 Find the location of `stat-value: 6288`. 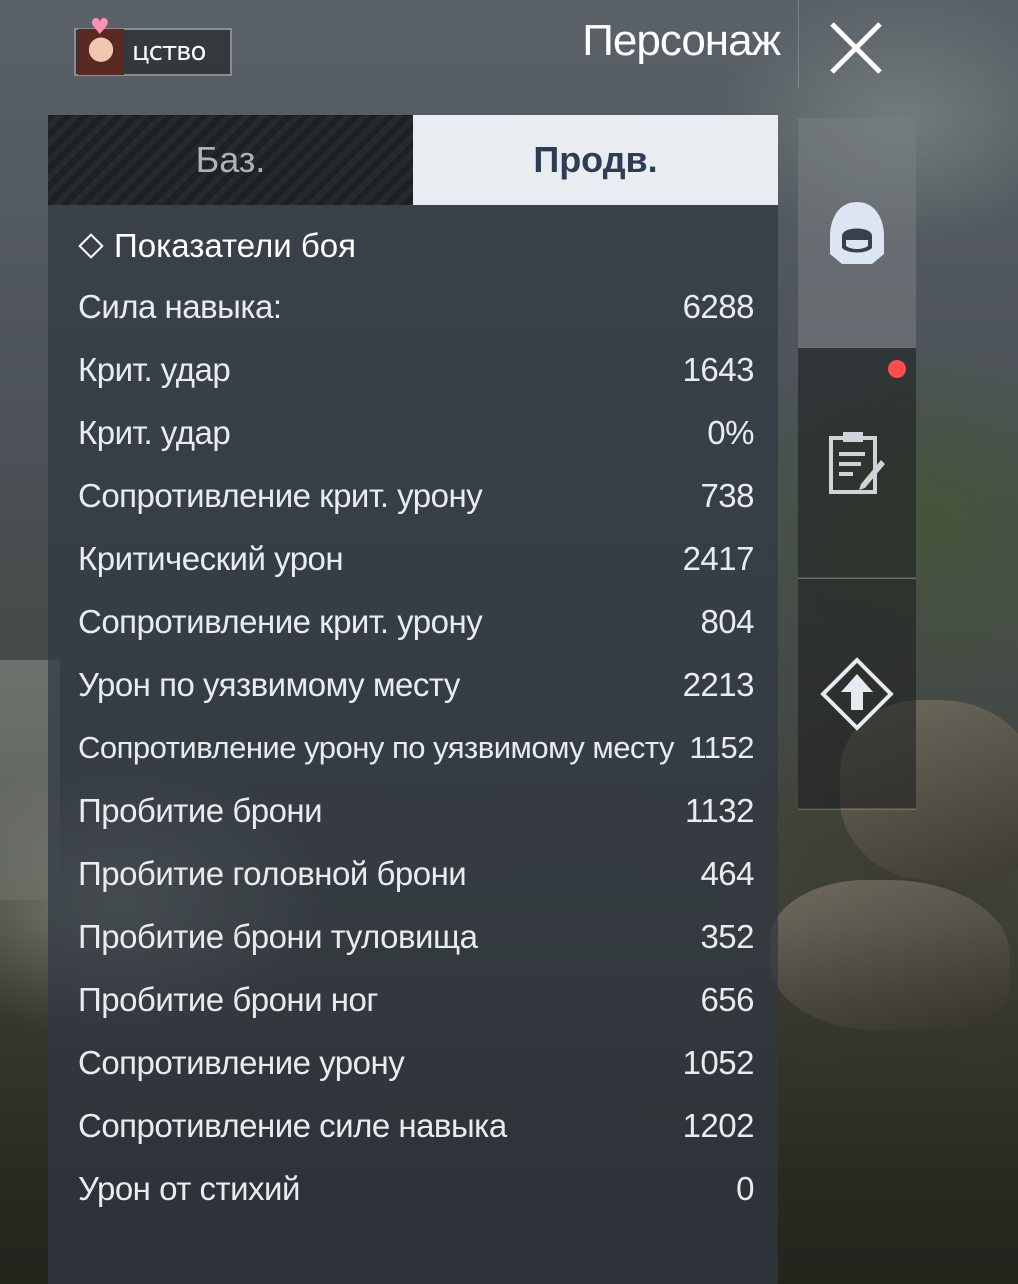

stat-value: 6288 is located at coordinates (718, 306).